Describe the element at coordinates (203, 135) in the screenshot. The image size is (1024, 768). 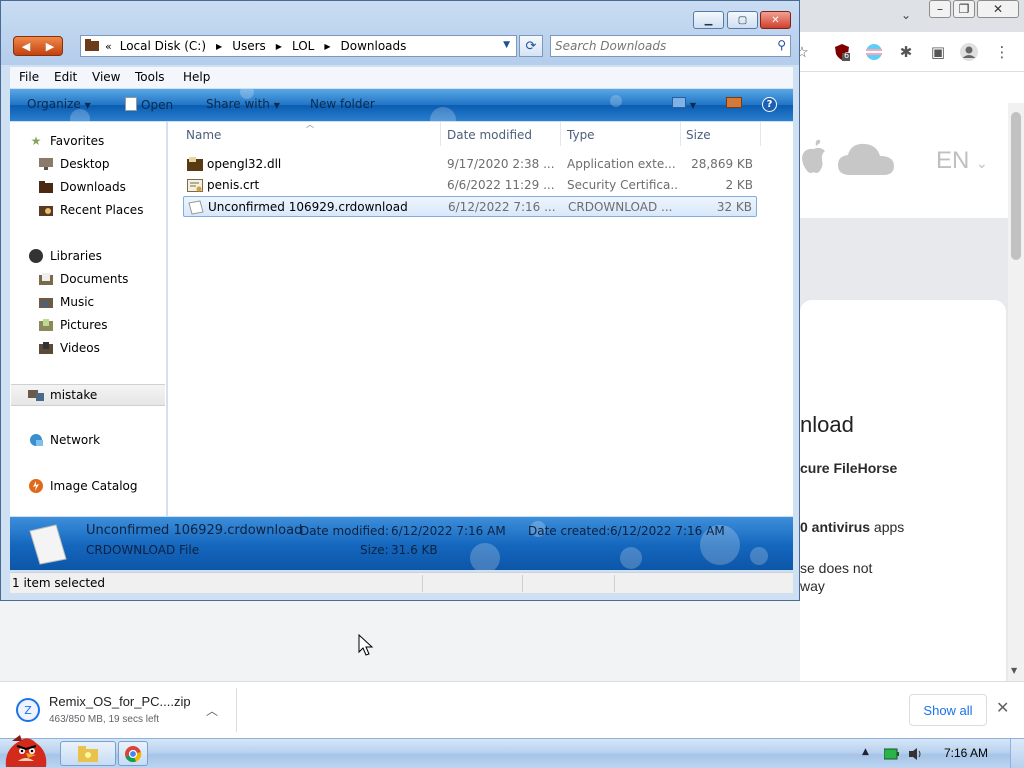
I see `column-header-name: Name` at that location.